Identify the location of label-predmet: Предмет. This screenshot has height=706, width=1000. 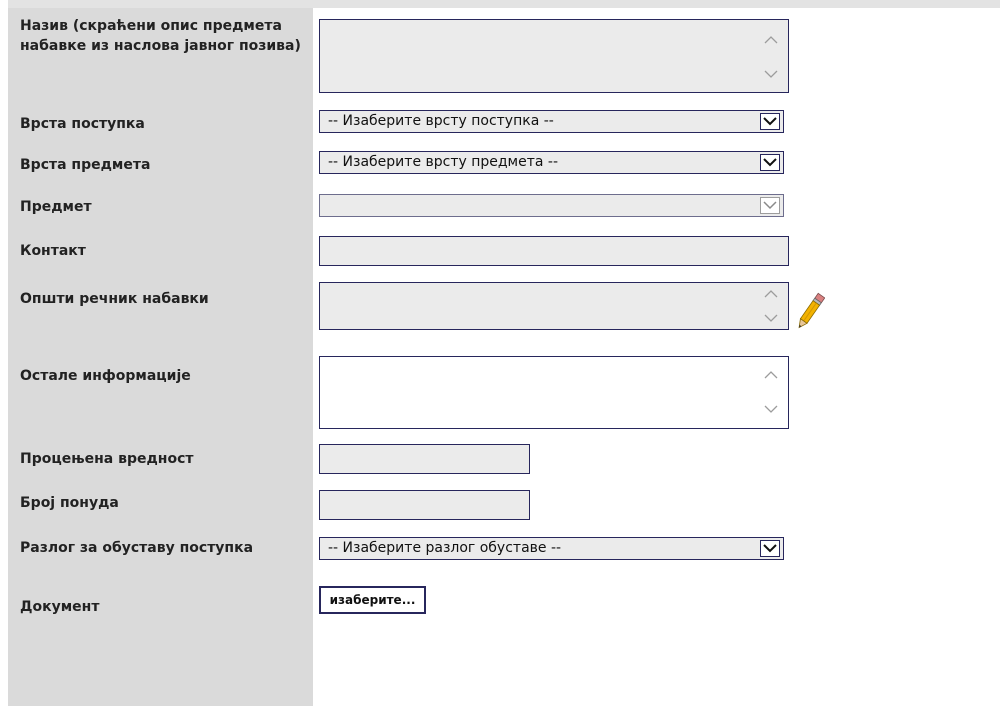
(56, 207).